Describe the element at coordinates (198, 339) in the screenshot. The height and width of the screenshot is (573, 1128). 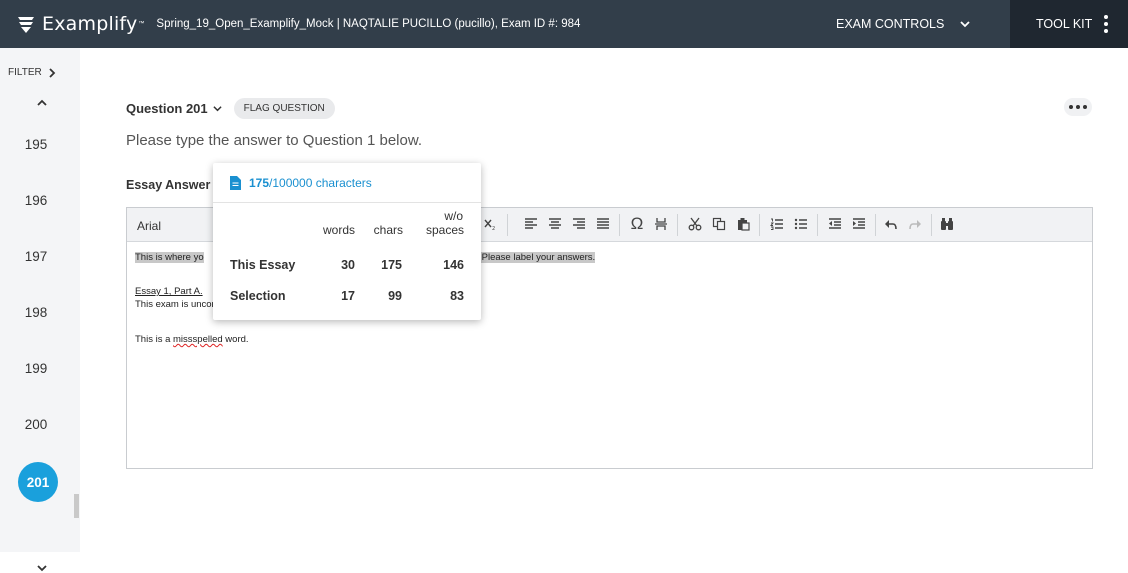
I see `misspelled-word: missspelled` at that location.